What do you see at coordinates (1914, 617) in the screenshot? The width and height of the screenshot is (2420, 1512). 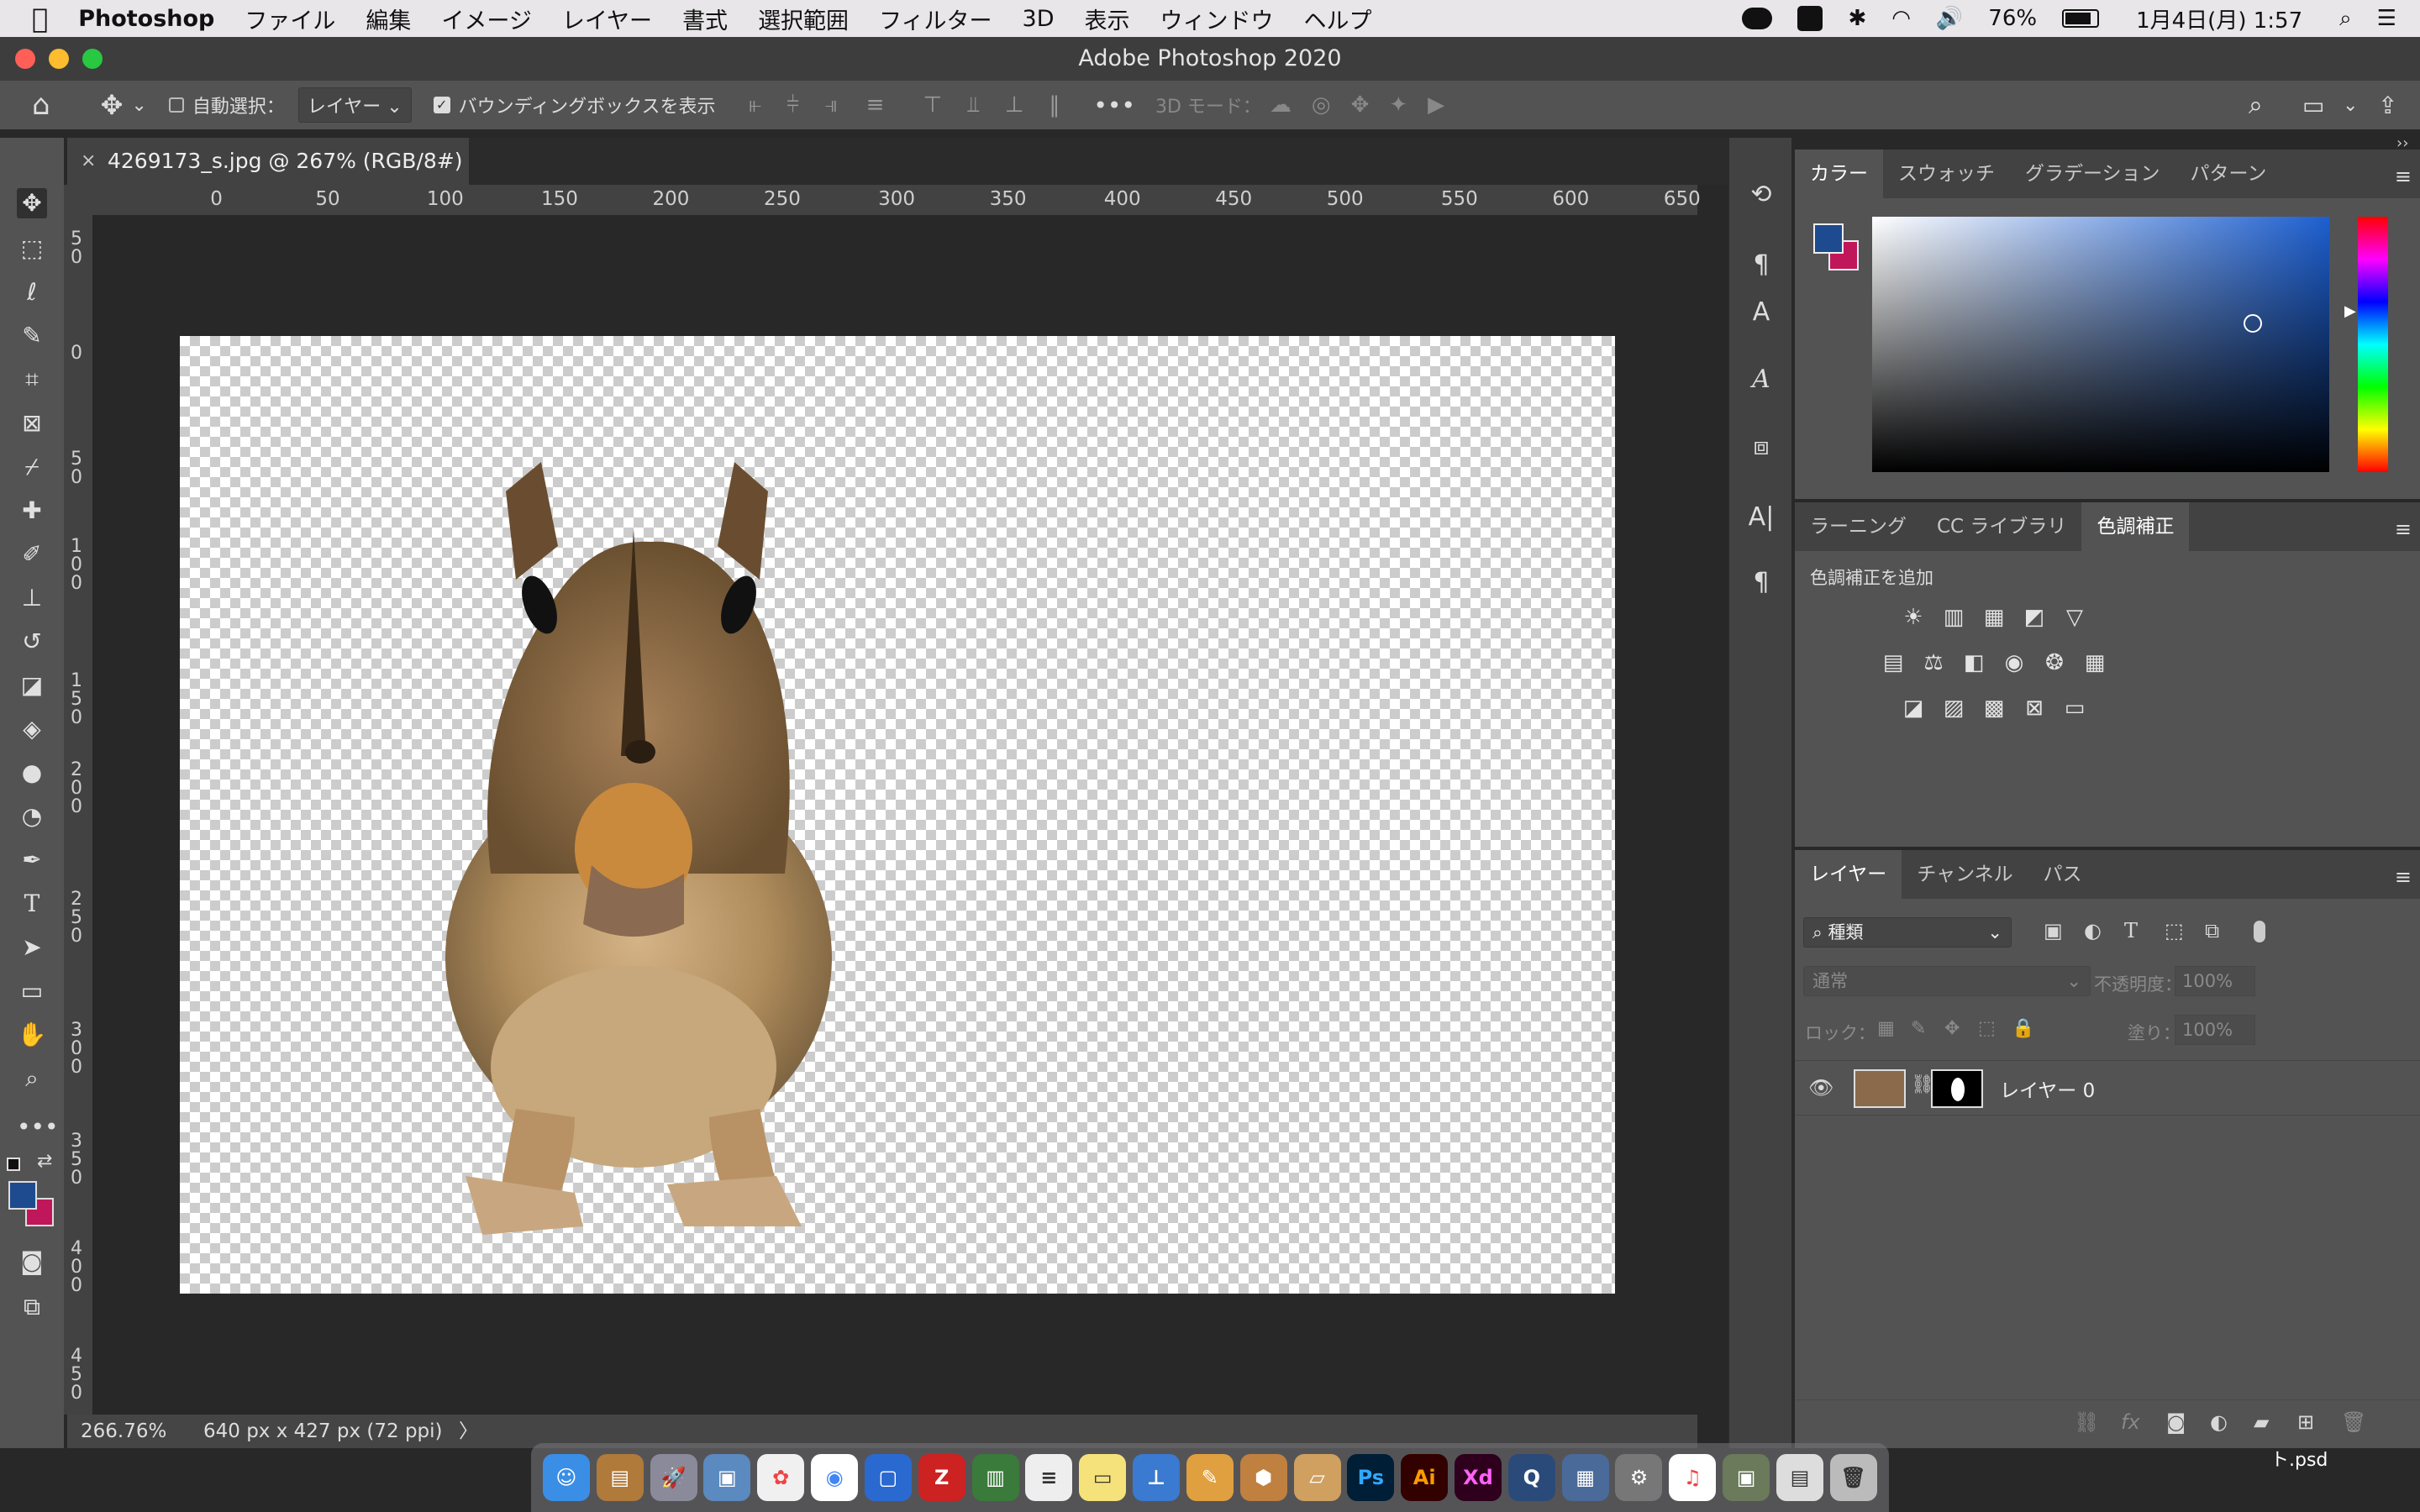 I see `brightness-contrast-icon: ☀` at bounding box center [1914, 617].